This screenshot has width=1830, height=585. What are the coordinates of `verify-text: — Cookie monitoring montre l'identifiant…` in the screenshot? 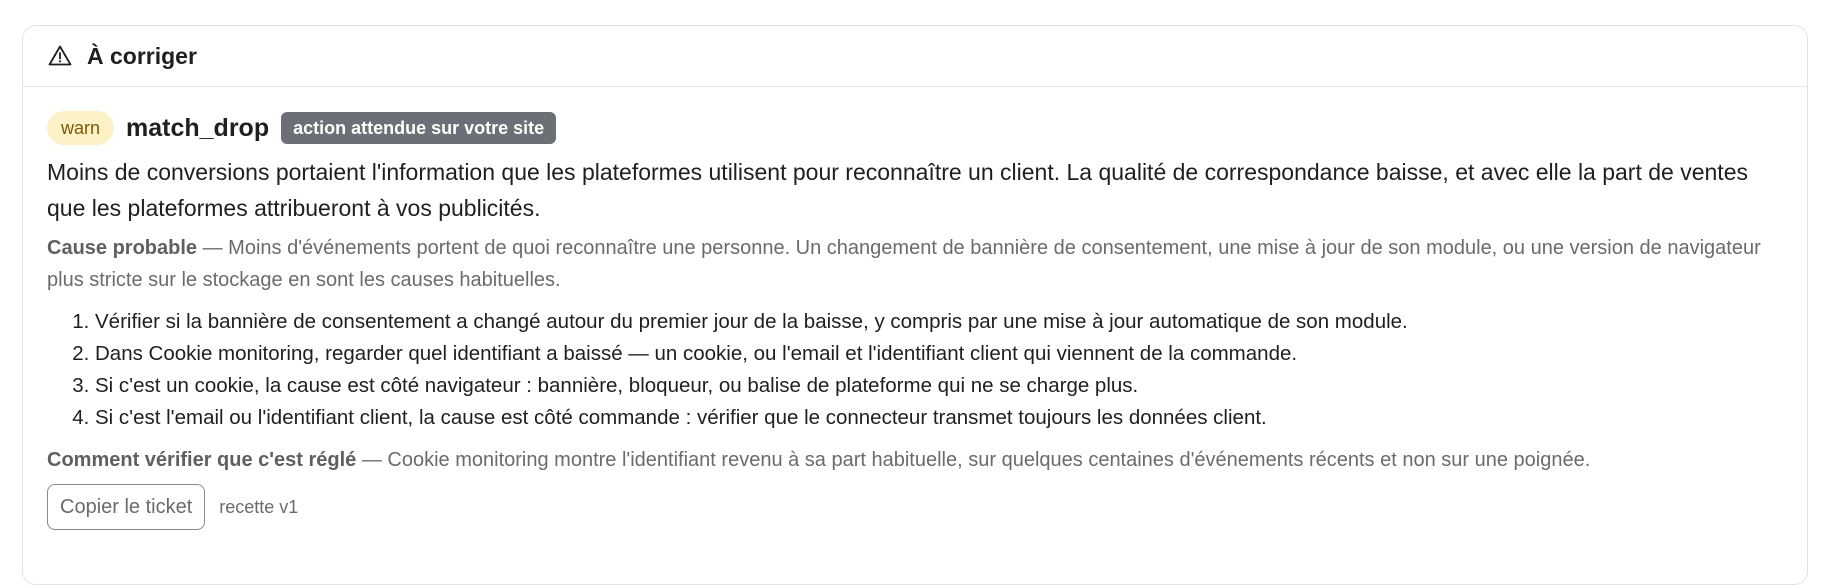 It's located at (973, 460).